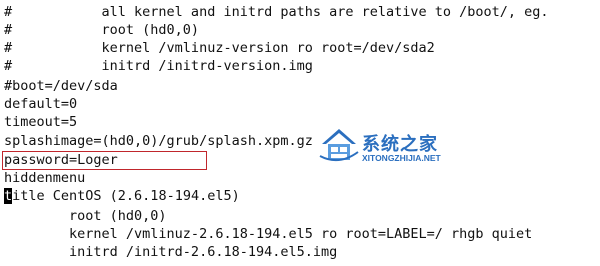  I want to click on config-line: splashimage=(hd0,0)/grub/splash.xpm.gz, so click(158, 141).